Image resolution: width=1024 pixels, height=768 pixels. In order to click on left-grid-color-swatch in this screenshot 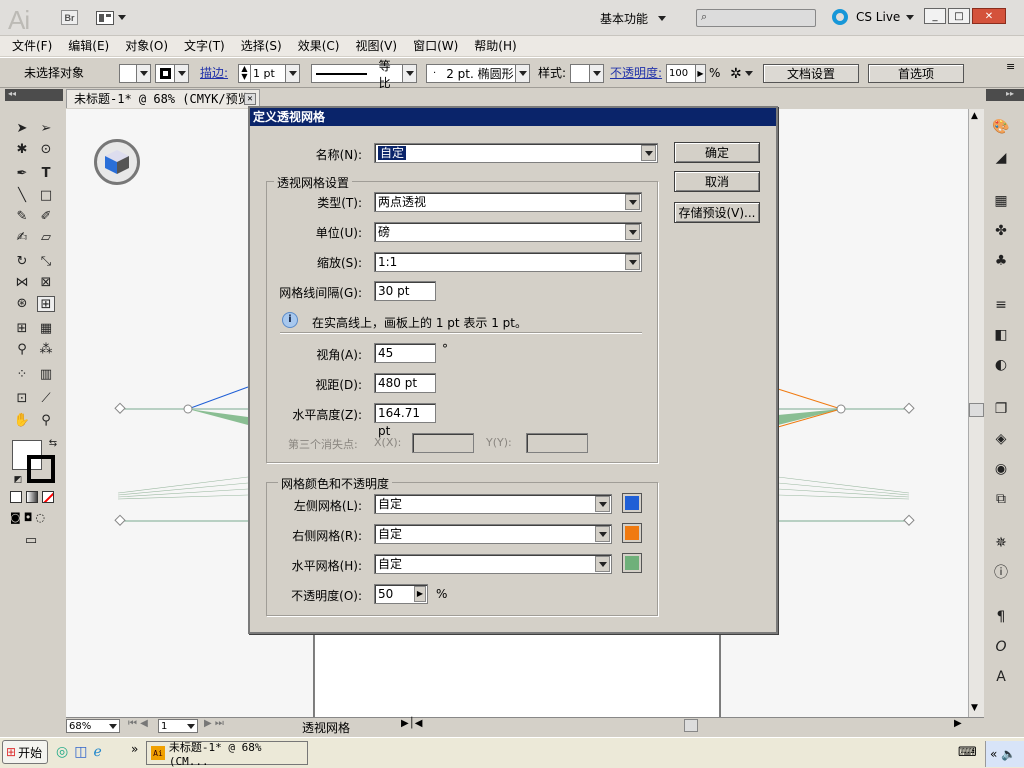, I will do `click(632, 503)`.